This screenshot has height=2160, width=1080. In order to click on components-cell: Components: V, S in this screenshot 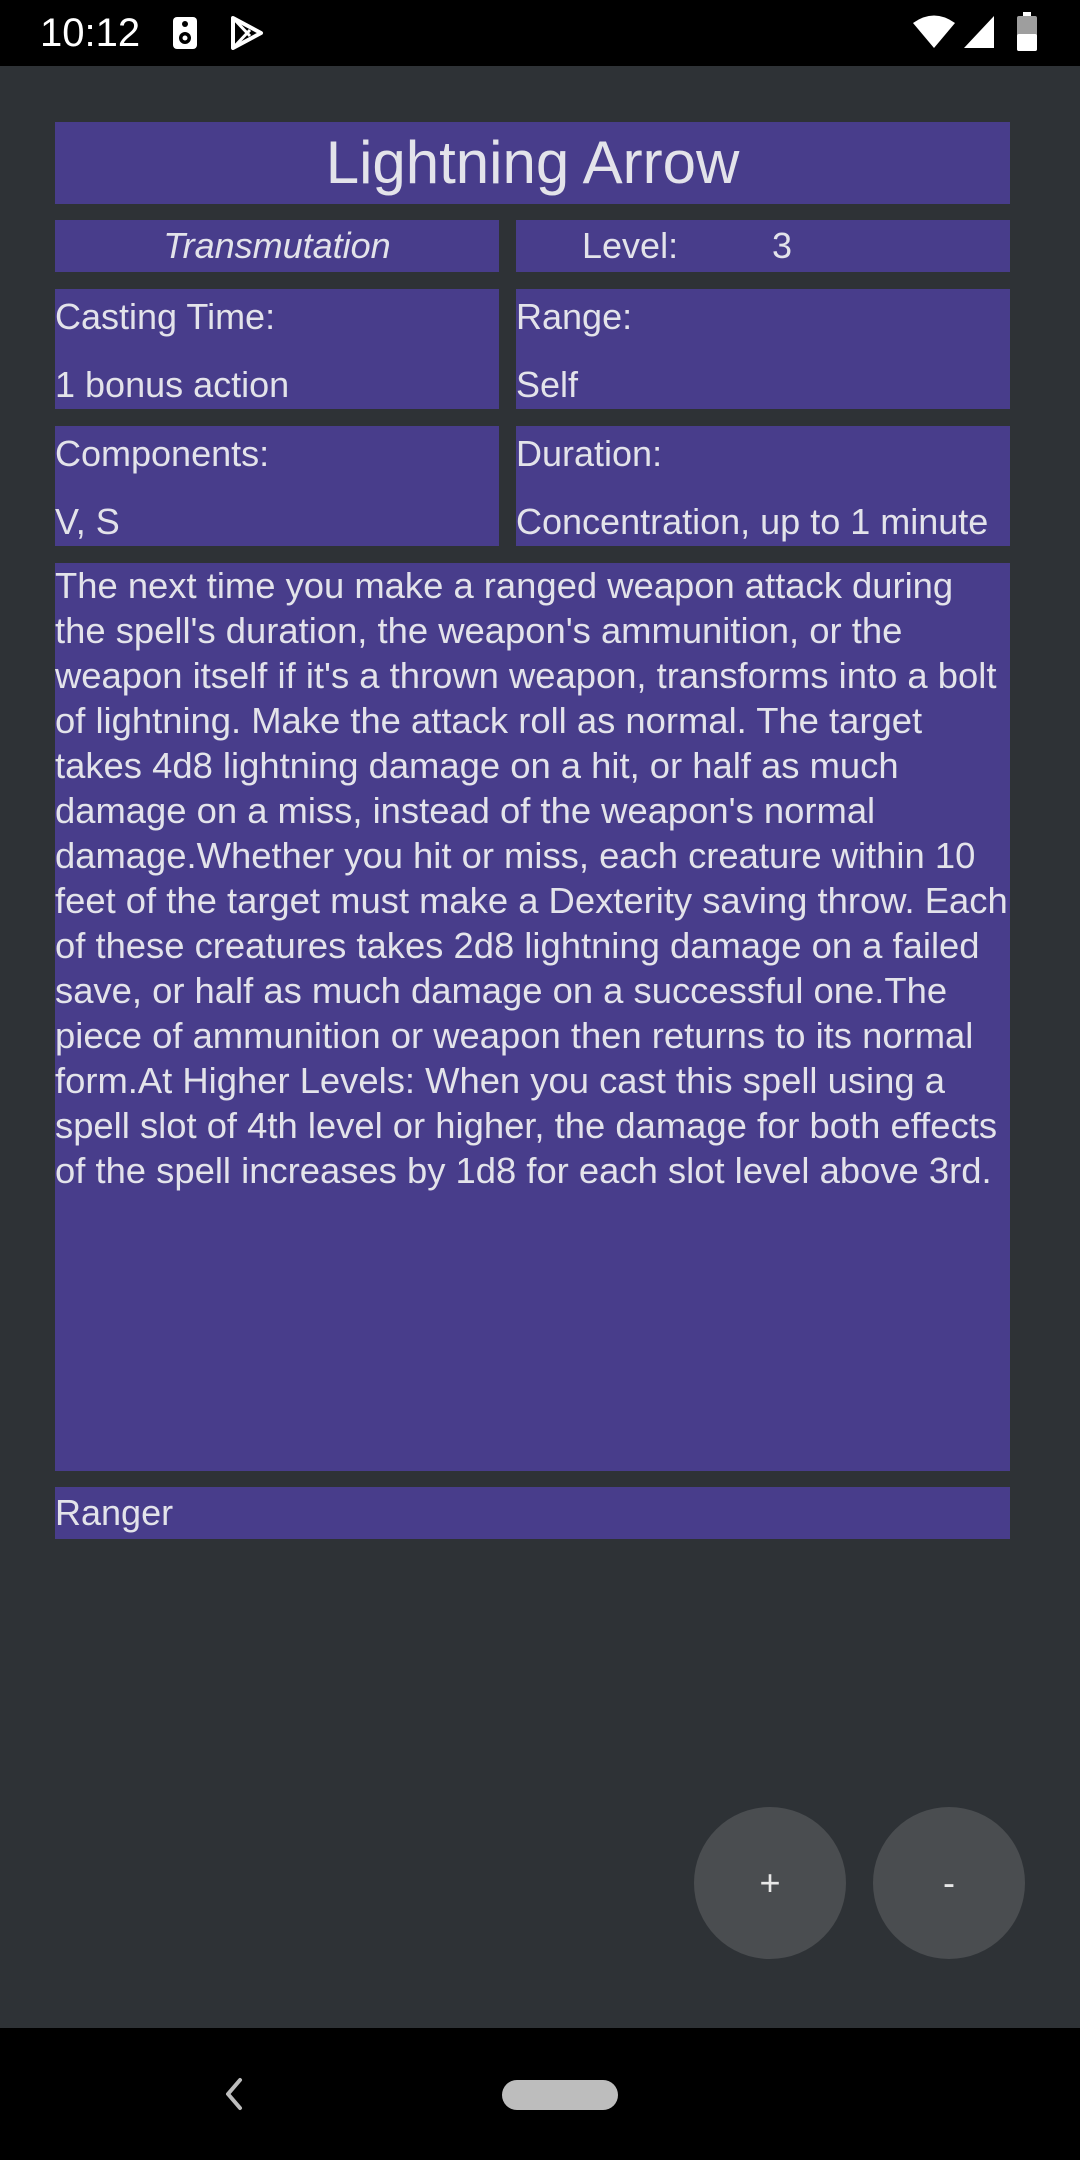, I will do `click(277, 486)`.